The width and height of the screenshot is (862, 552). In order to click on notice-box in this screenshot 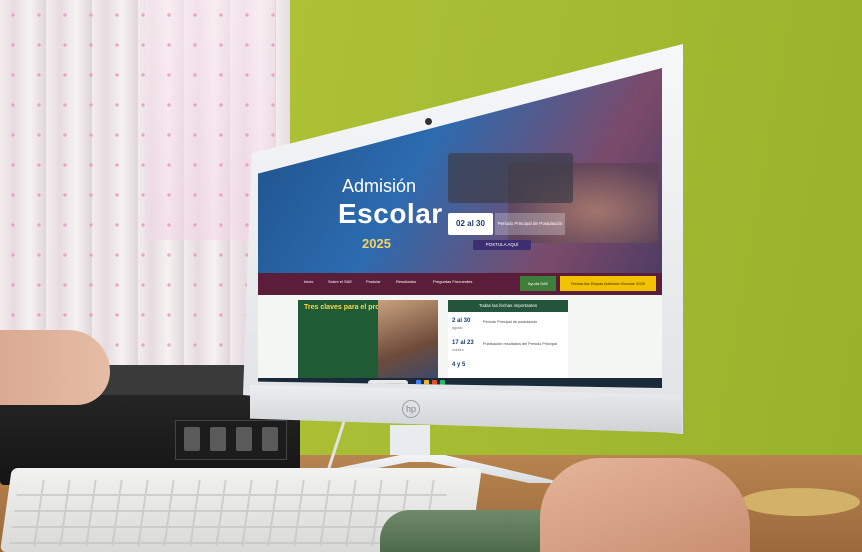, I will do `click(510, 178)`.